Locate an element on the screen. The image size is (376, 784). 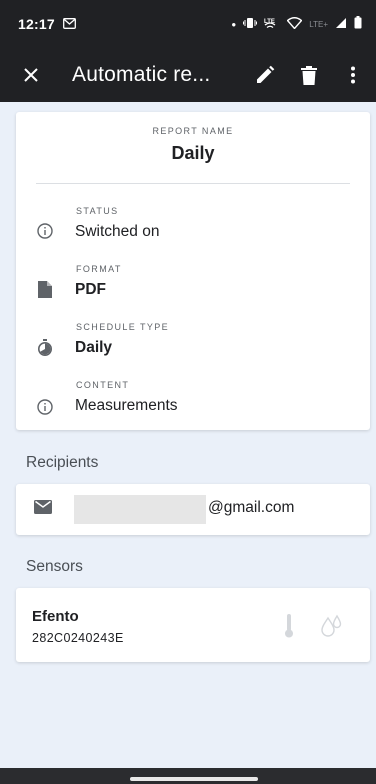
content-row: CONTENT Measurements is located at coordinates (193, 402).